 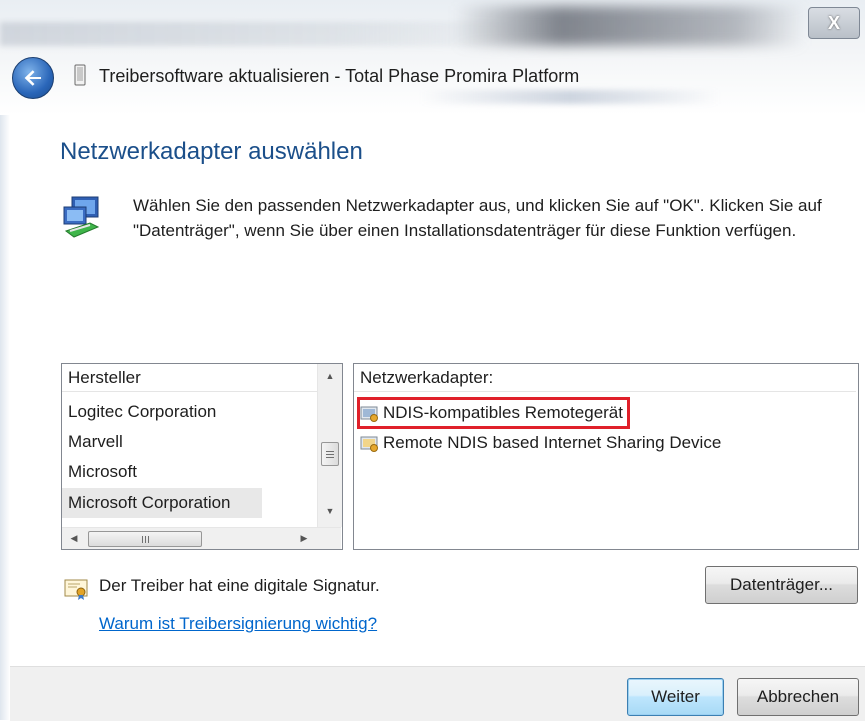 What do you see at coordinates (304, 538) in the screenshot?
I see `scroll-right-icon: ▶` at bounding box center [304, 538].